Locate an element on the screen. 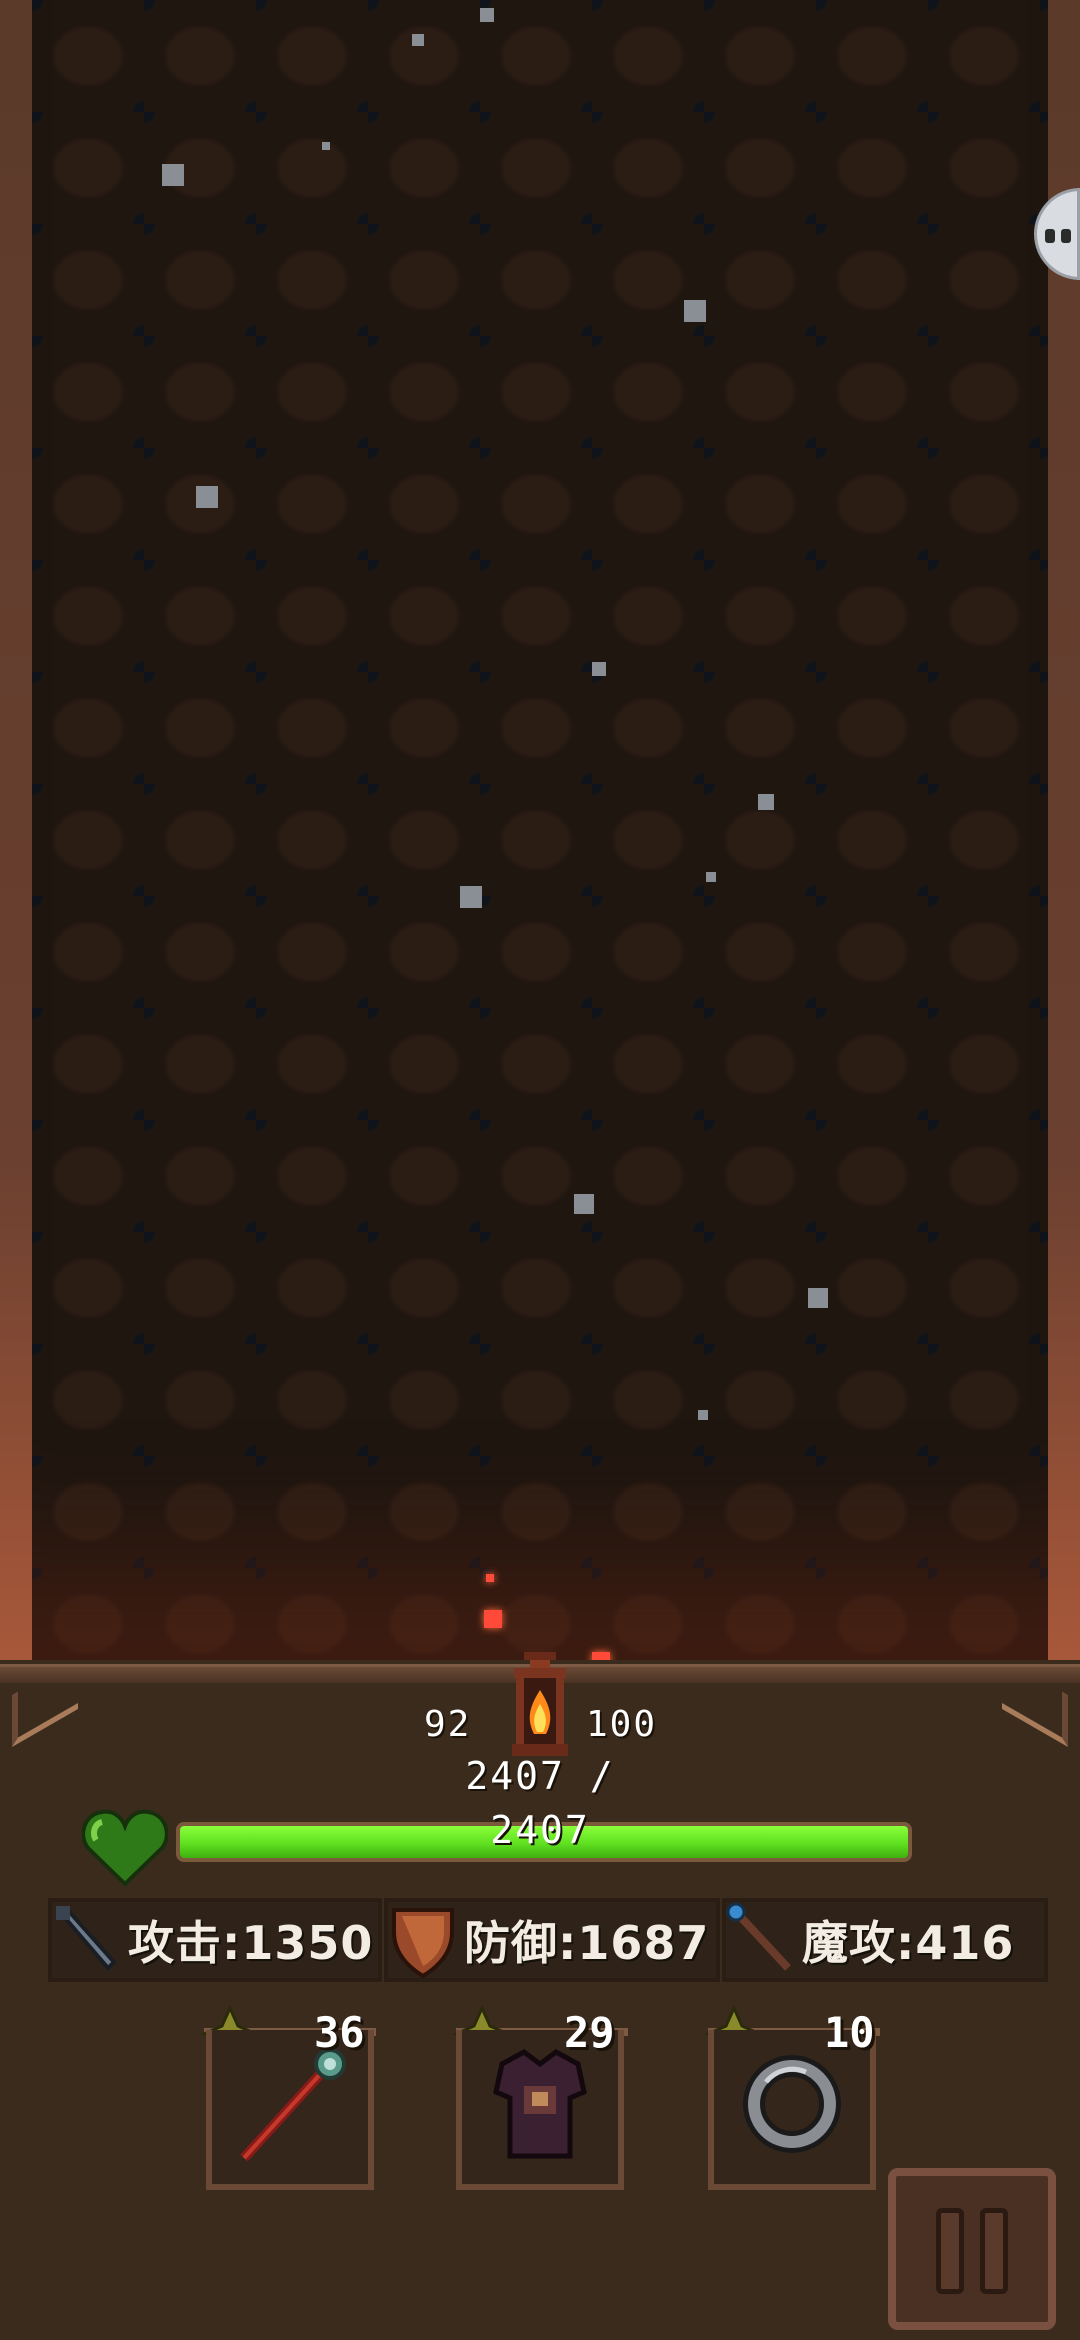  ring-icon is located at coordinates (792, 2104).